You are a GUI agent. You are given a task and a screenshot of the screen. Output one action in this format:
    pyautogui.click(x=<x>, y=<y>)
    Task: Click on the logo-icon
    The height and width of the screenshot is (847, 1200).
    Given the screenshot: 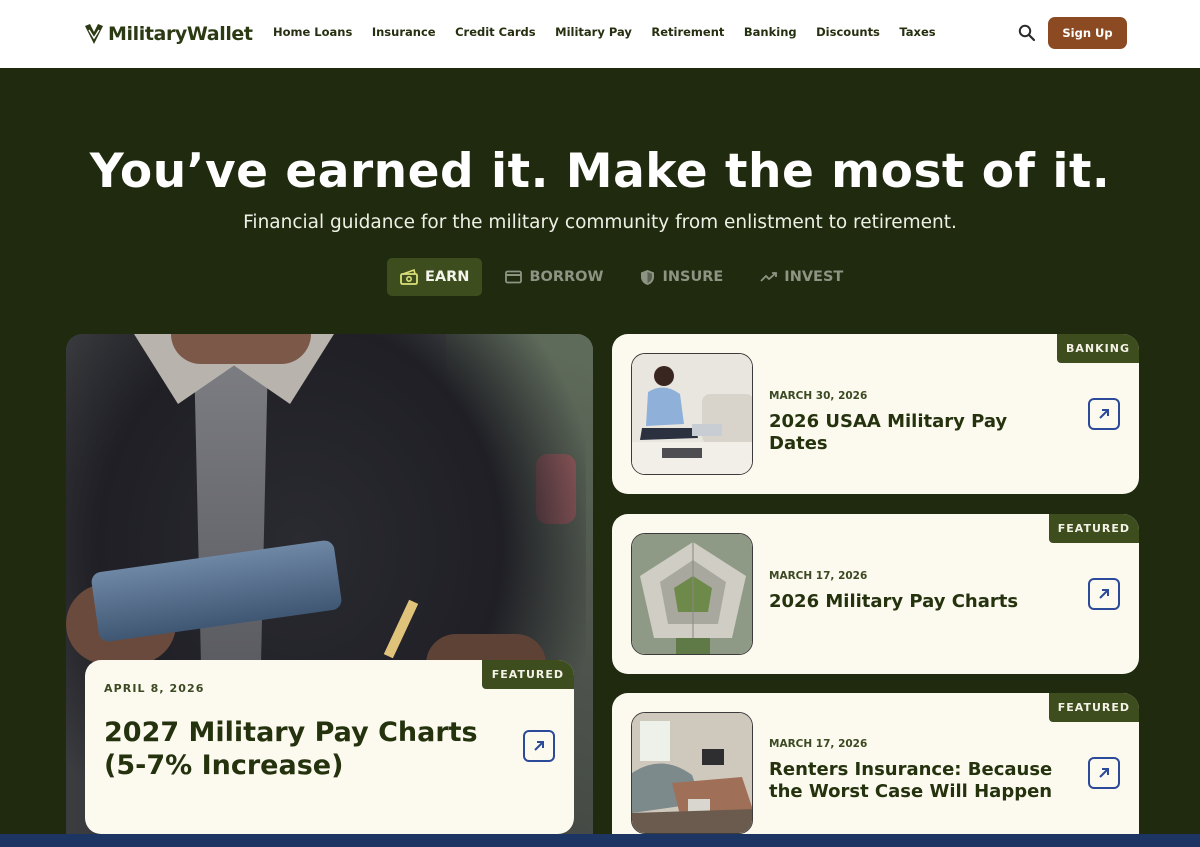 What is the action you would take?
    pyautogui.click(x=94, y=34)
    